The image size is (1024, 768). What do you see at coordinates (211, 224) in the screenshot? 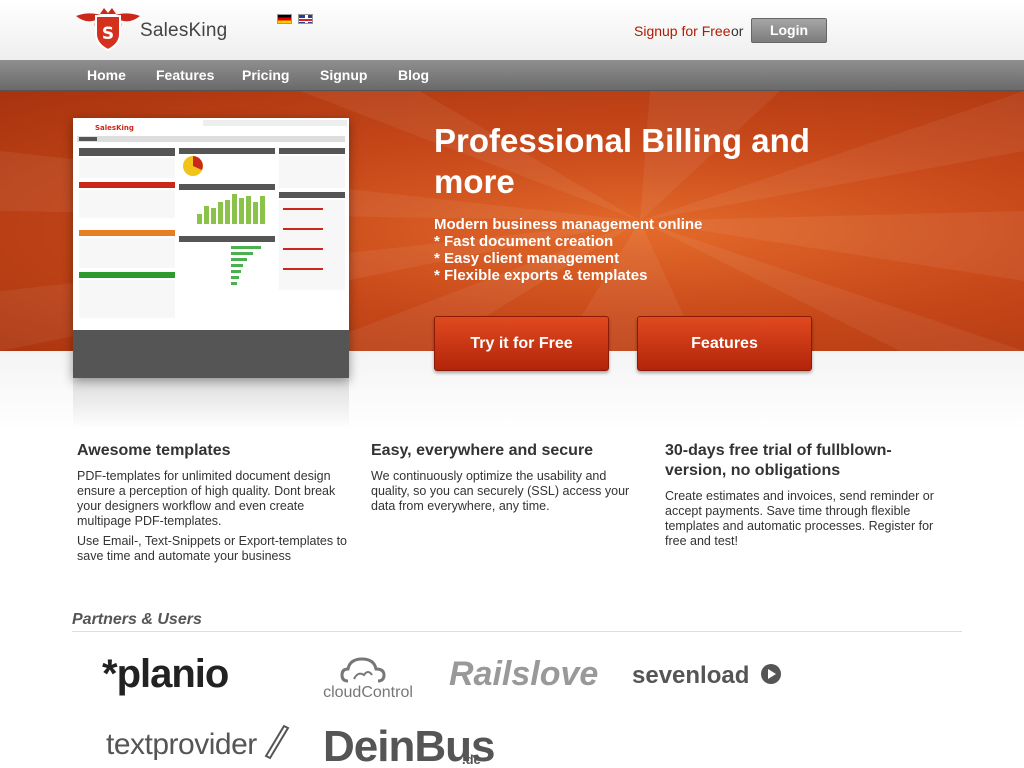
I see `app-screenshot-content: SalesKing` at bounding box center [211, 224].